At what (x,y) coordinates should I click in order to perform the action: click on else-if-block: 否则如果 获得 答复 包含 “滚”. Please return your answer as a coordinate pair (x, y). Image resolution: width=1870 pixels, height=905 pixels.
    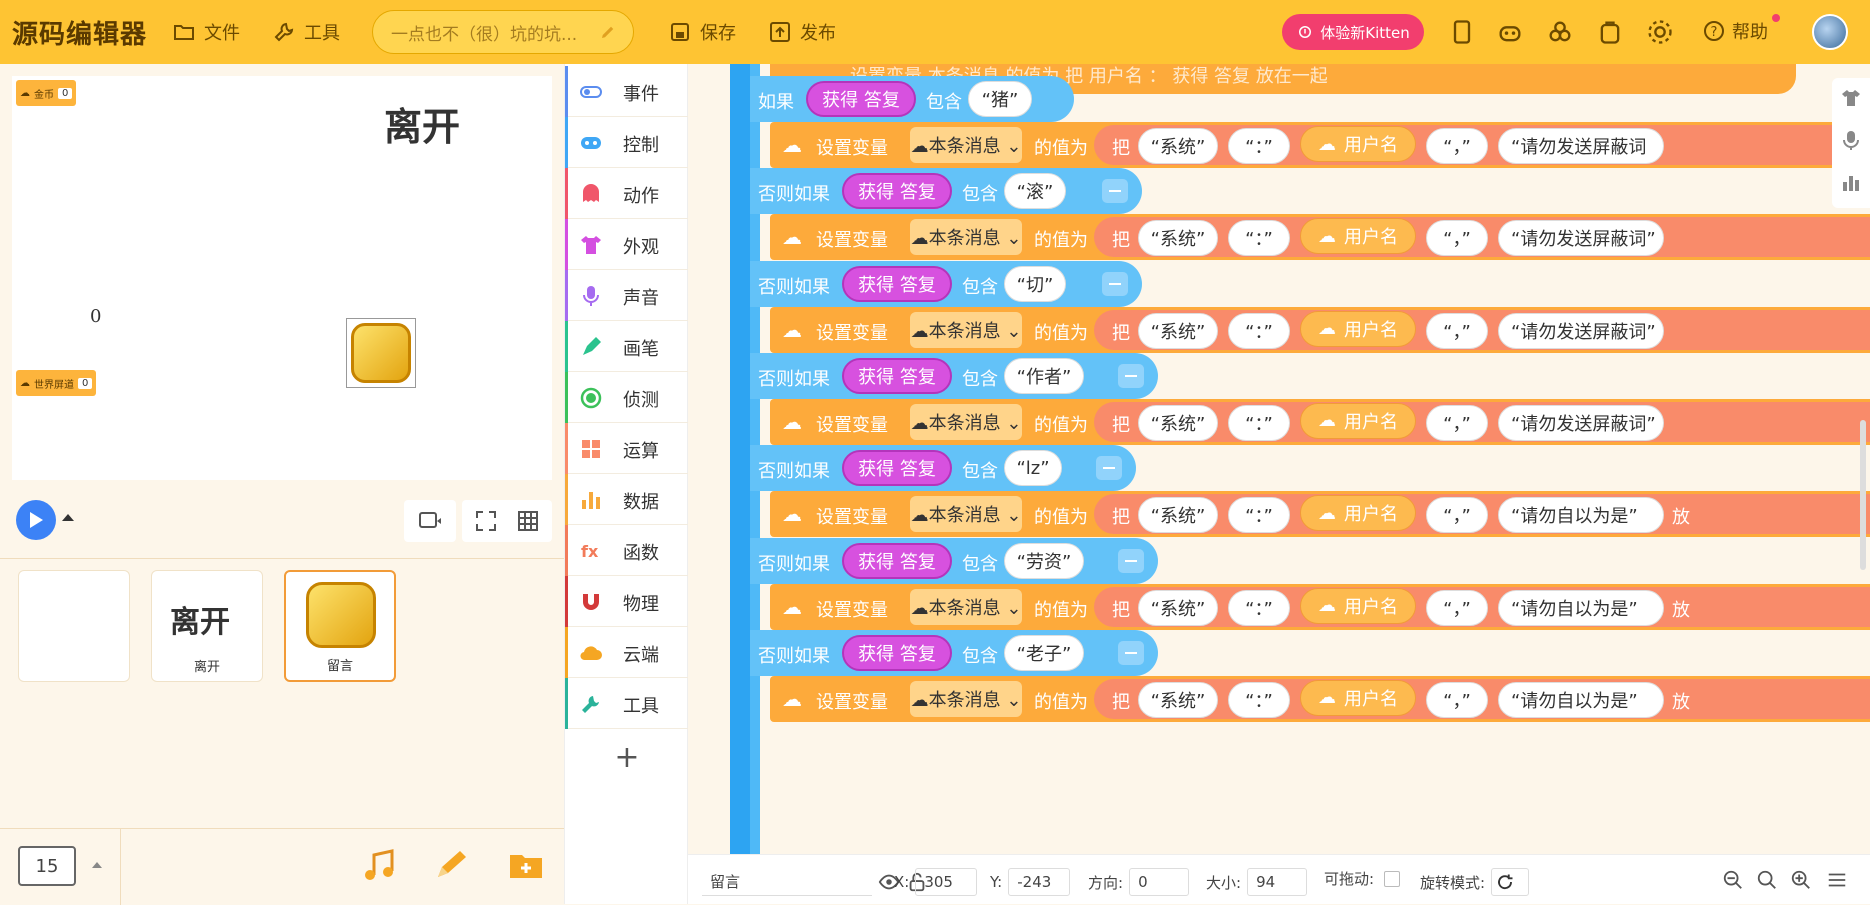
    Looking at the image, I should click on (946, 191).